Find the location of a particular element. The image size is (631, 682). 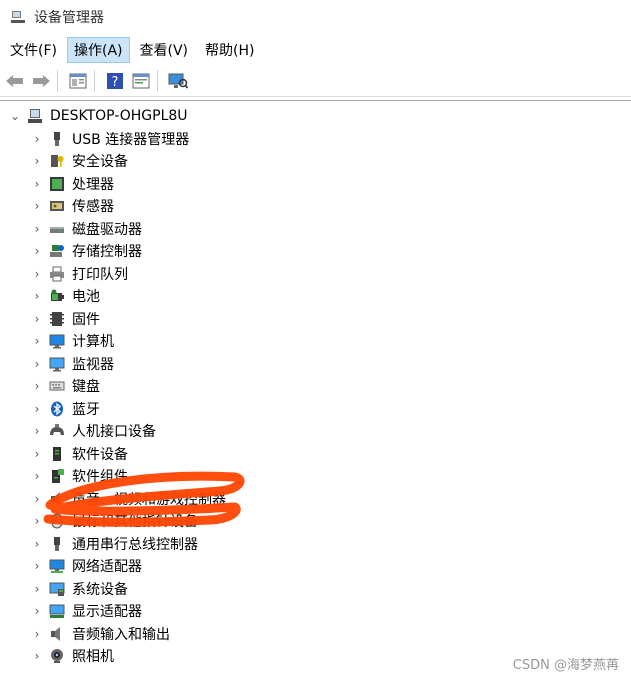

battery-icon is located at coordinates (57, 296).